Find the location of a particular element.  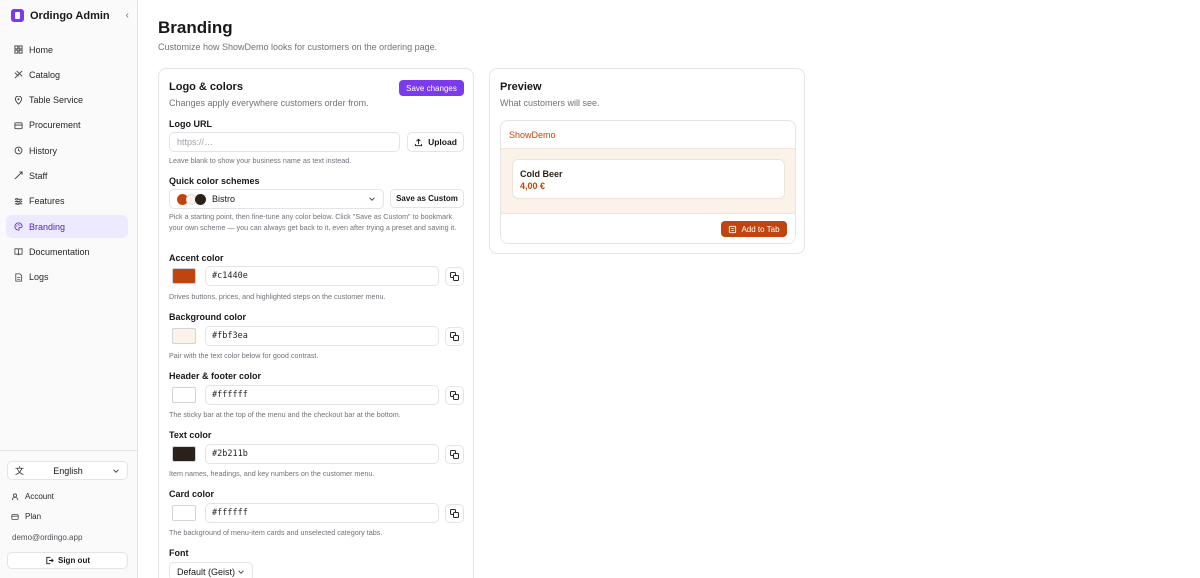

text-color-input: #2b211b is located at coordinates (322, 454).